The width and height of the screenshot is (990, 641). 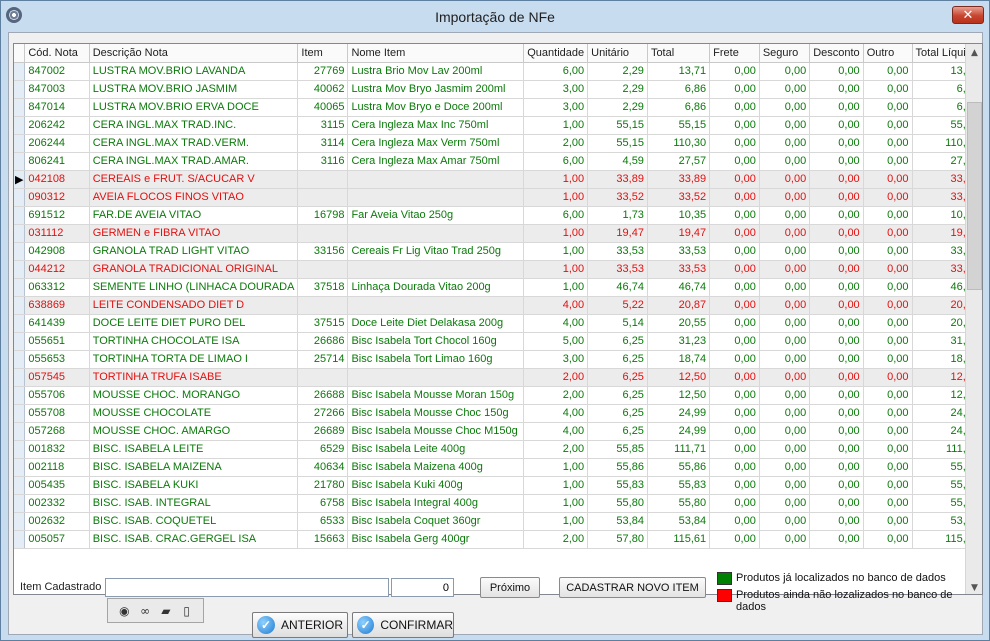 I want to click on confirm-button: ✓ CONFIRMAR, so click(x=403, y=625).